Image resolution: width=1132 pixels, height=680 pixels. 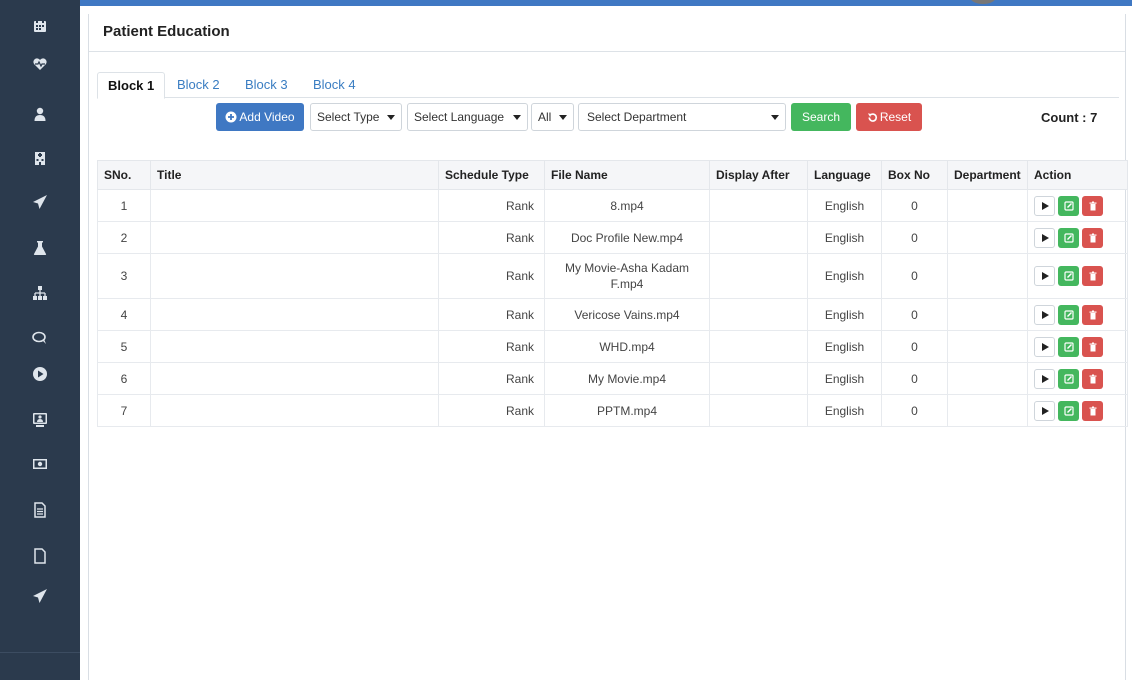 What do you see at coordinates (124, 237) in the screenshot?
I see `cell-sno: 2` at bounding box center [124, 237].